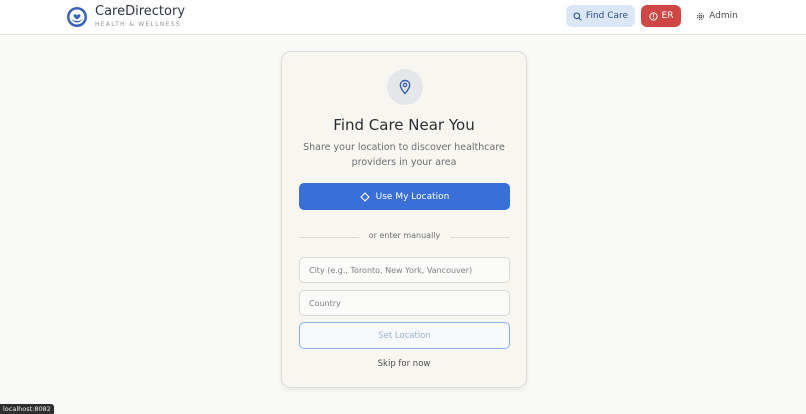 Image resolution: width=806 pixels, height=414 pixels. What do you see at coordinates (404, 303) in the screenshot?
I see `country-input` at bounding box center [404, 303].